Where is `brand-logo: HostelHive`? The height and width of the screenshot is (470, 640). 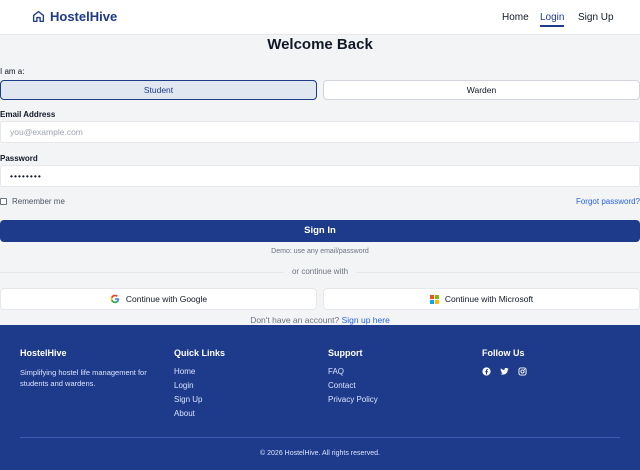
brand-logo: HostelHive is located at coordinates (74, 16).